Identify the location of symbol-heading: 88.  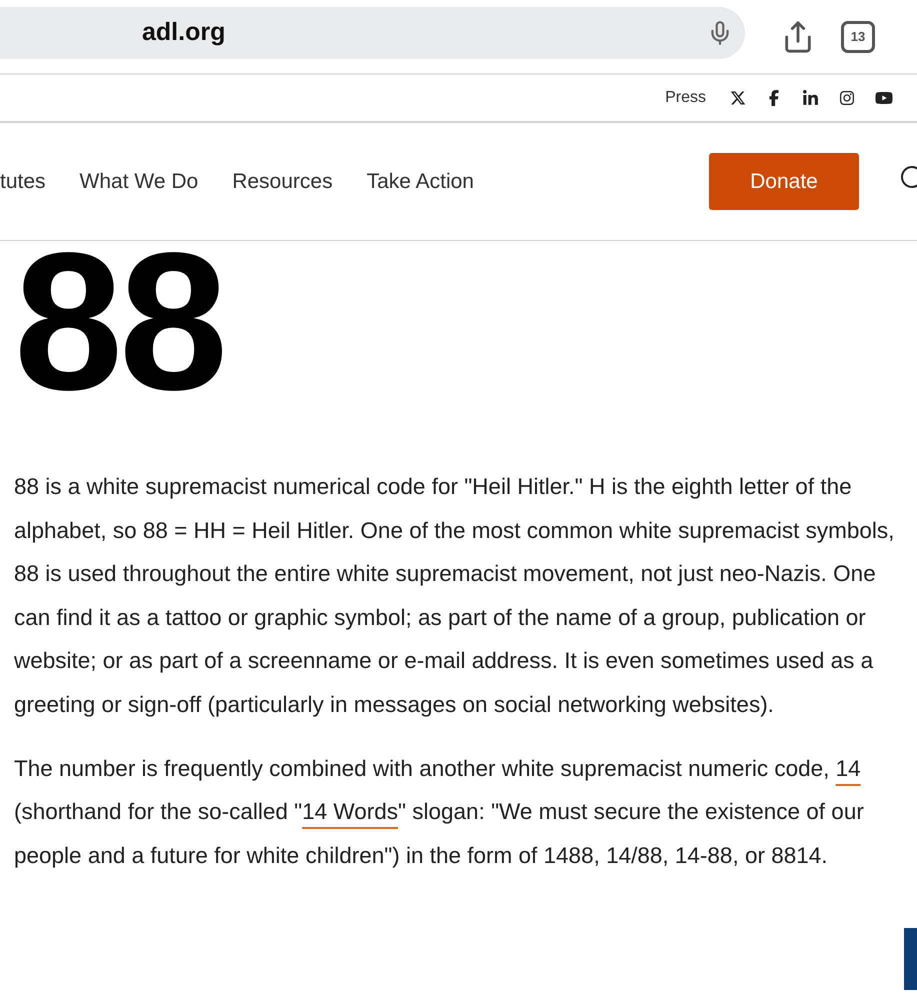
(120, 322).